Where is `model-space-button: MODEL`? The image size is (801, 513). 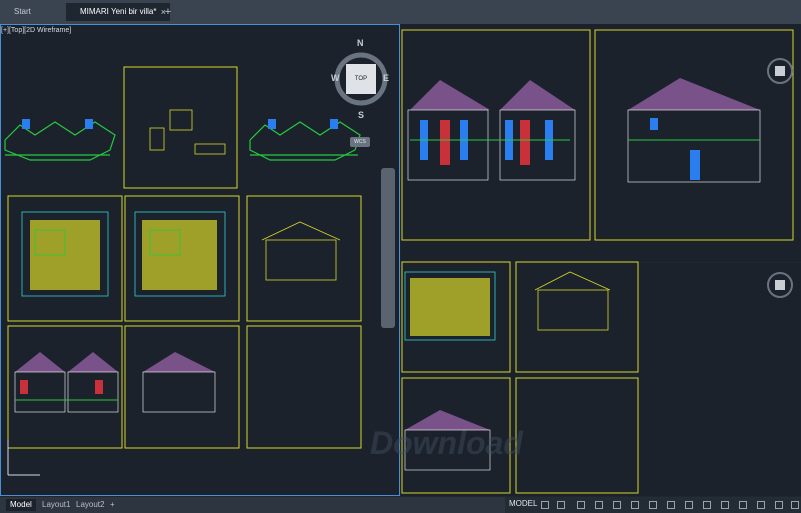
model-space-button: MODEL is located at coordinates (523, 503).